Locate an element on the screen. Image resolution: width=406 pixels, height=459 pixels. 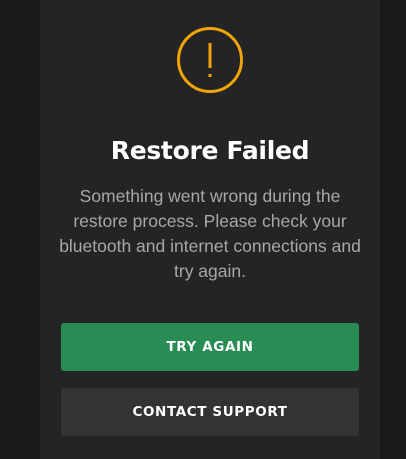
alert-circle-icon is located at coordinates (210, 60).